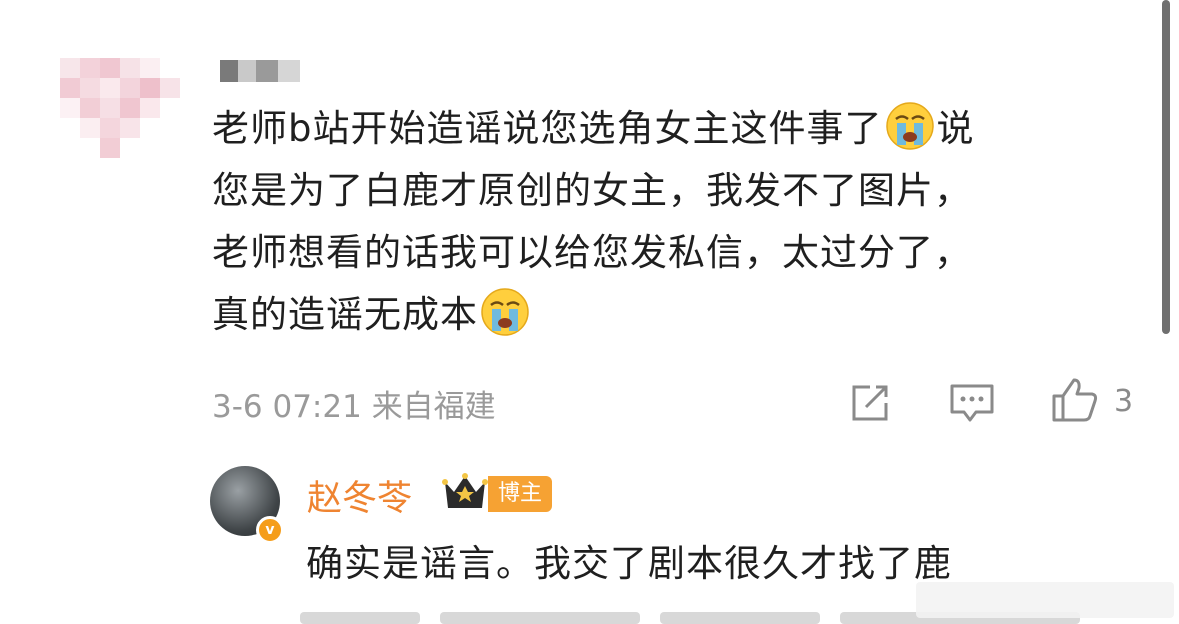 The width and height of the screenshot is (1179, 624). I want to click on comment-text-5: 真的造谣无成本, so click(345, 314).